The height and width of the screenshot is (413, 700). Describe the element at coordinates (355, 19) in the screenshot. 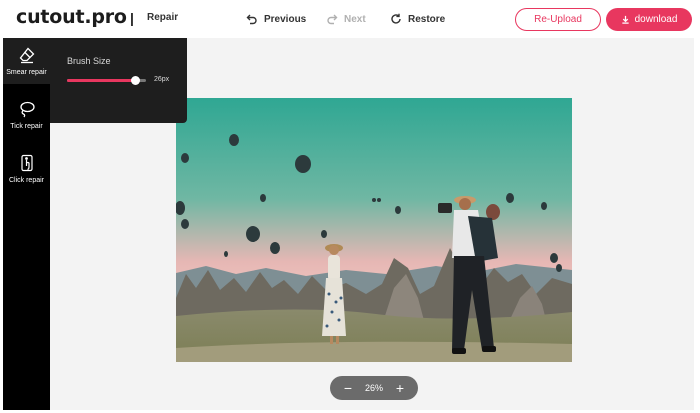

I see `next-label: Next` at that location.